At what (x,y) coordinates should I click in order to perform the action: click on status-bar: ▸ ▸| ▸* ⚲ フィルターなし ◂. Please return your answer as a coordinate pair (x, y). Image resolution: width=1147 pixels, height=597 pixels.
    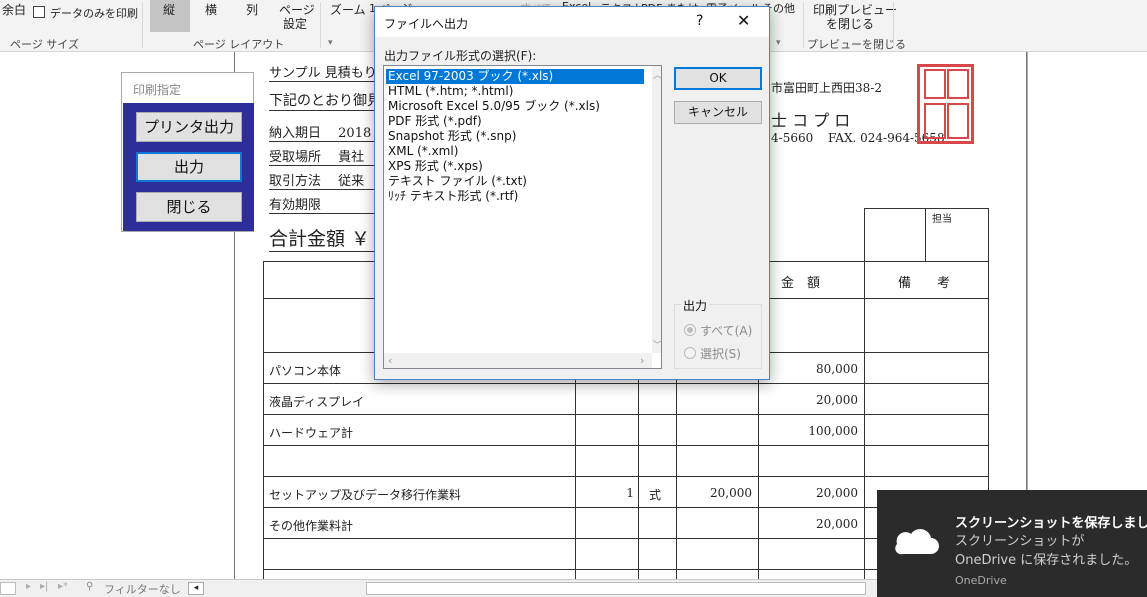
    Looking at the image, I should click on (438, 588).